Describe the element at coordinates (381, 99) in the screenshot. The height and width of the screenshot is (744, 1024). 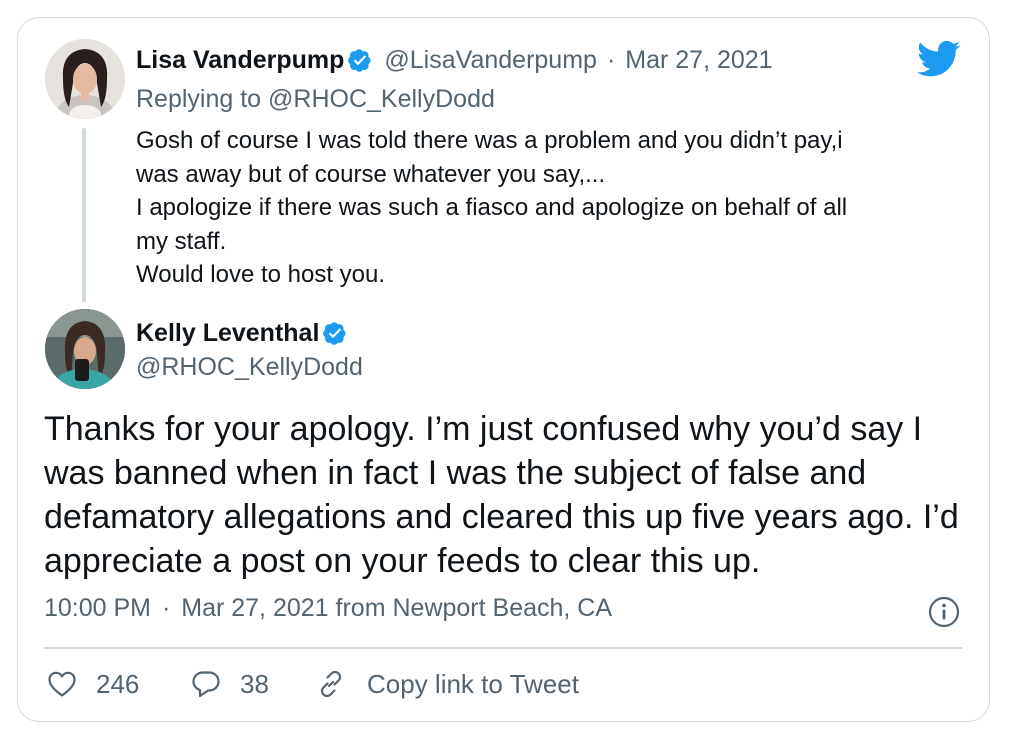
I see `replying-handle-link: @RHOC_KellyDodd` at that location.